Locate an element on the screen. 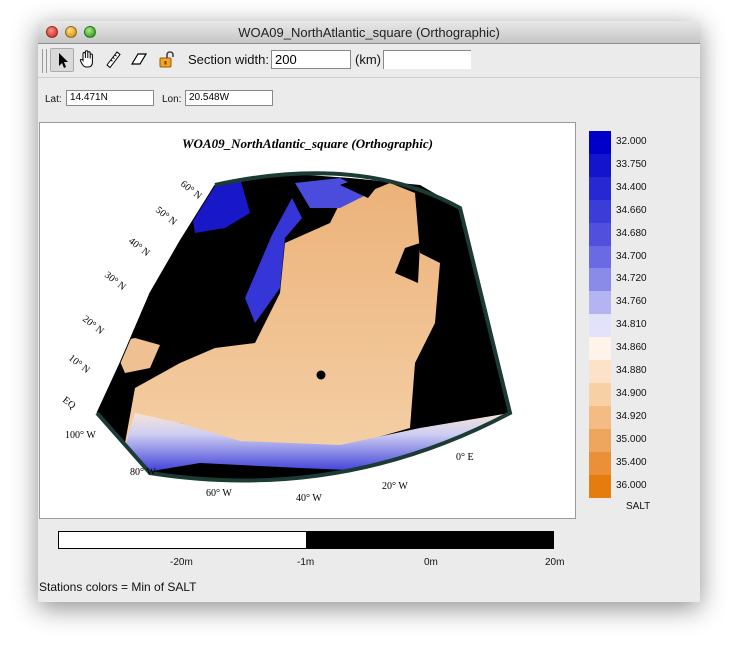 This screenshot has width=736, height=648. colorbar-label: 35.400 is located at coordinates (631, 462).